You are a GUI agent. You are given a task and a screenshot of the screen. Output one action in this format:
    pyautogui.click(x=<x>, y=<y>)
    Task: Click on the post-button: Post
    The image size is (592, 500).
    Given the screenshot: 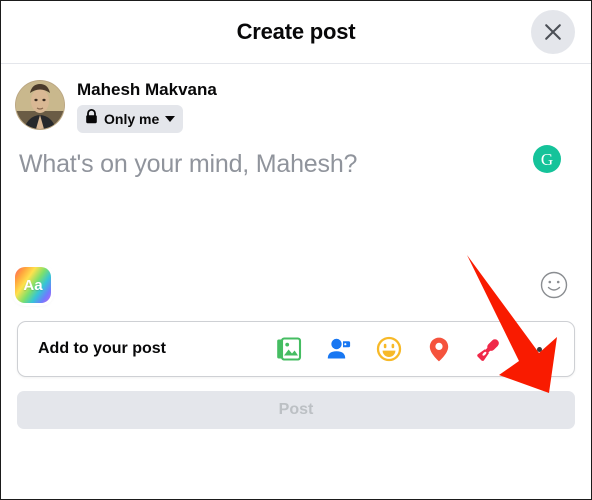 What is the action you would take?
    pyautogui.click(x=296, y=410)
    